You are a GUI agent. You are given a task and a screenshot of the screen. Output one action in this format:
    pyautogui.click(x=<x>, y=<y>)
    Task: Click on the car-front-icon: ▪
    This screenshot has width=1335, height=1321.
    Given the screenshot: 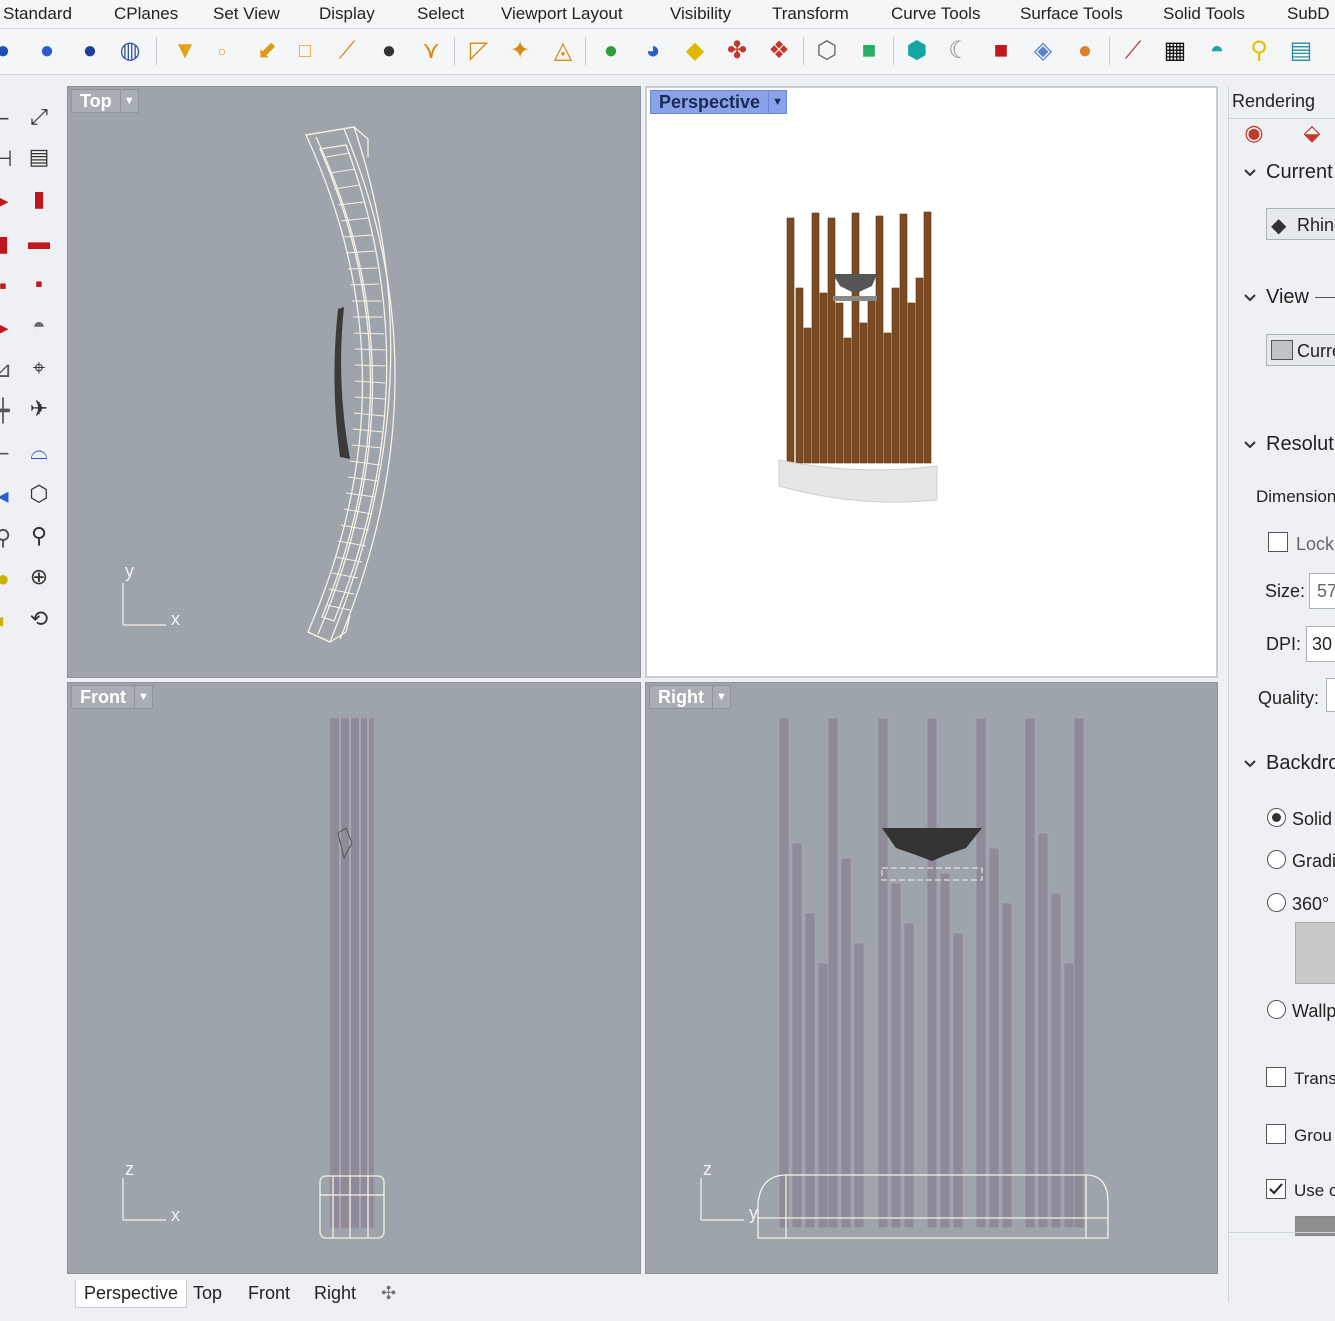 What is the action you would take?
    pyautogui.click(x=39, y=284)
    